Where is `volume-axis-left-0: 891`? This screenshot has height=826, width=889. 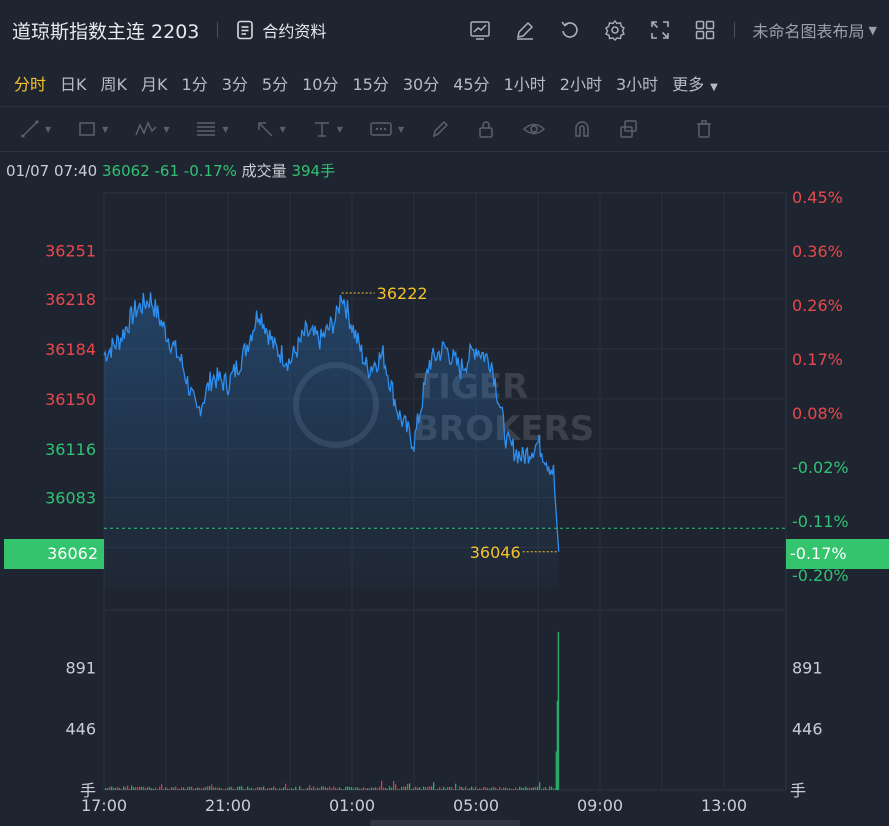
volume-axis-left-0: 891 is located at coordinates (80, 667).